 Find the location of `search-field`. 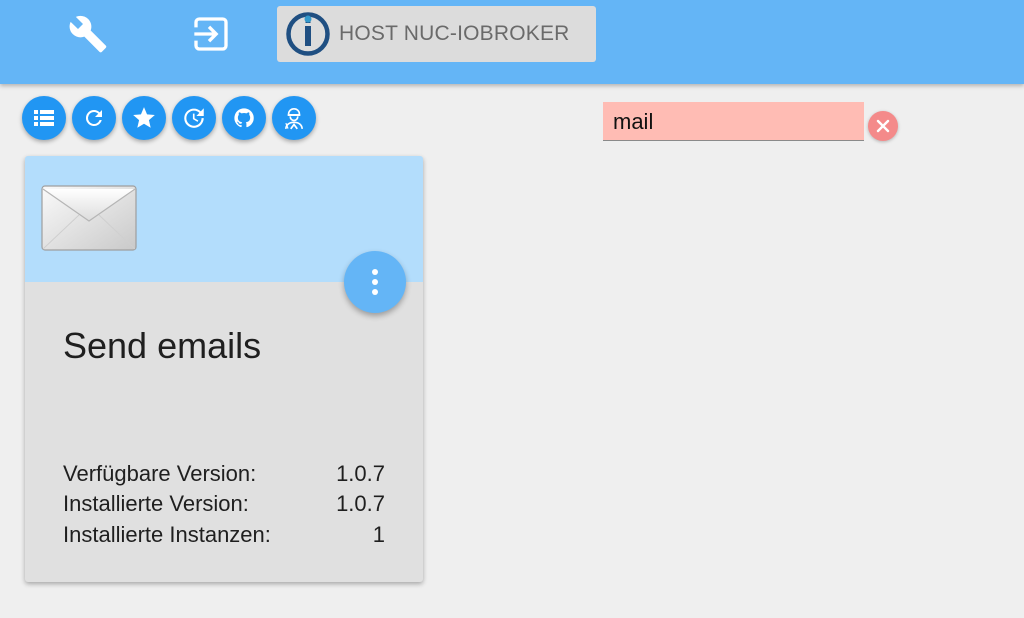

search-field is located at coordinates (733, 121).